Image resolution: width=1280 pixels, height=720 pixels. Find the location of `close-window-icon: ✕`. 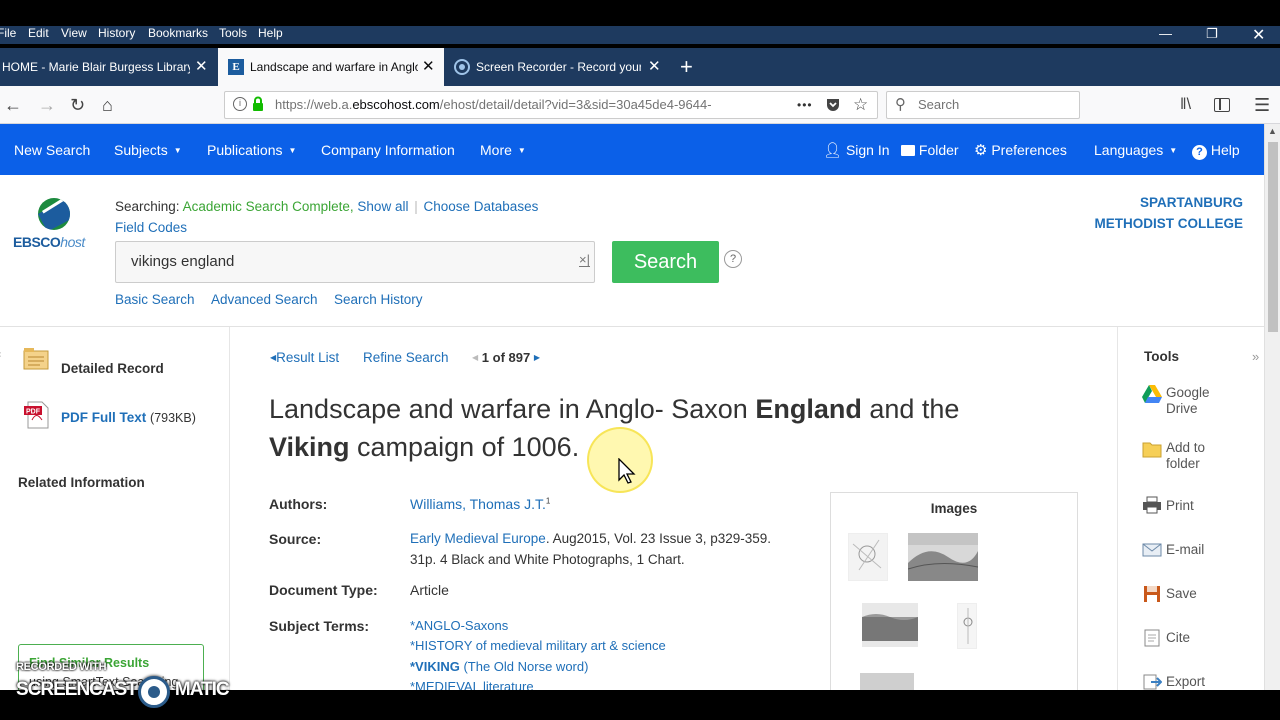

close-window-icon: ✕ is located at coordinates (1258, 35).